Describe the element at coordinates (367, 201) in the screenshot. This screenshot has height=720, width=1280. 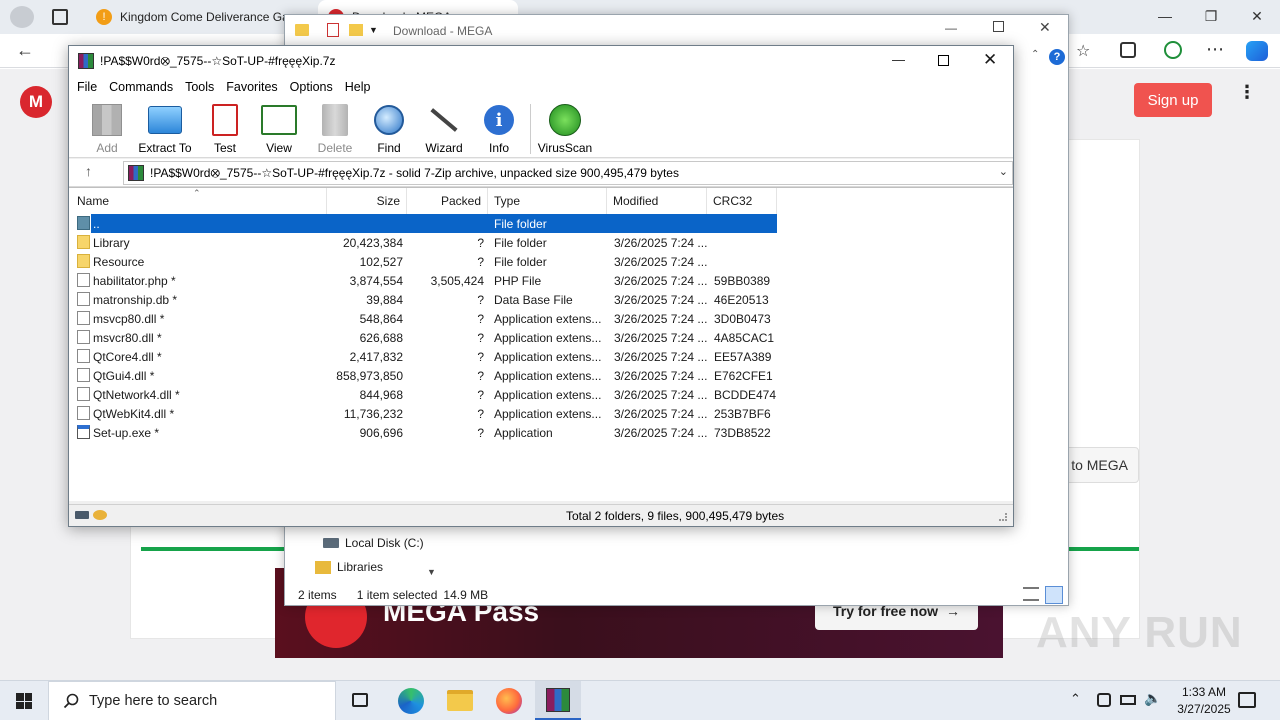
I see `col-header-size: Size` at that location.